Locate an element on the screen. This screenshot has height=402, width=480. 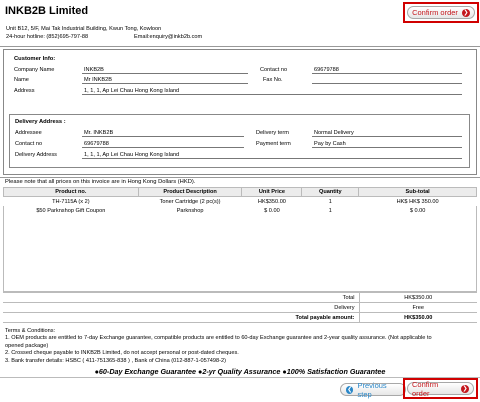
company-name: INKB2B Limited is located at coordinates (47, 11).